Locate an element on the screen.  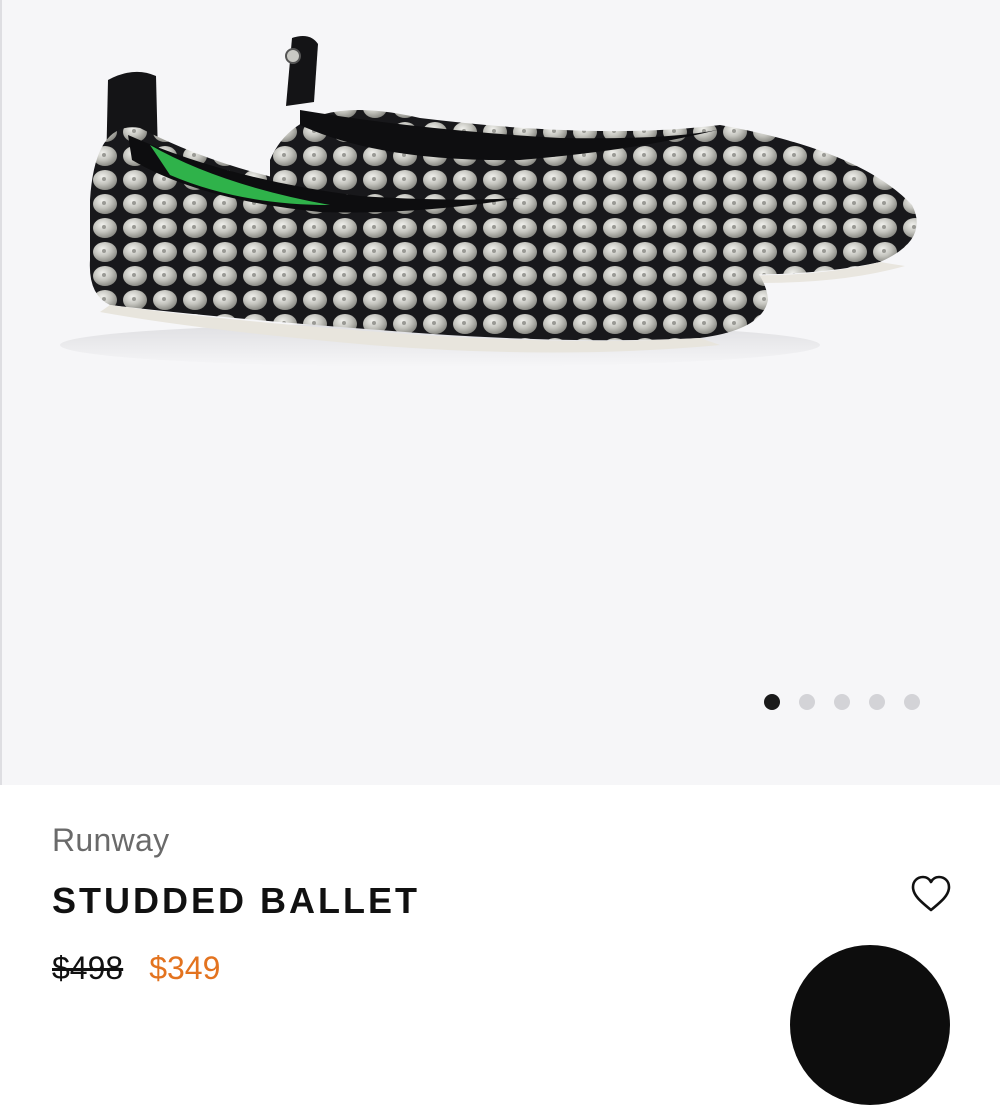
product-brand: Runway is located at coordinates (111, 840).